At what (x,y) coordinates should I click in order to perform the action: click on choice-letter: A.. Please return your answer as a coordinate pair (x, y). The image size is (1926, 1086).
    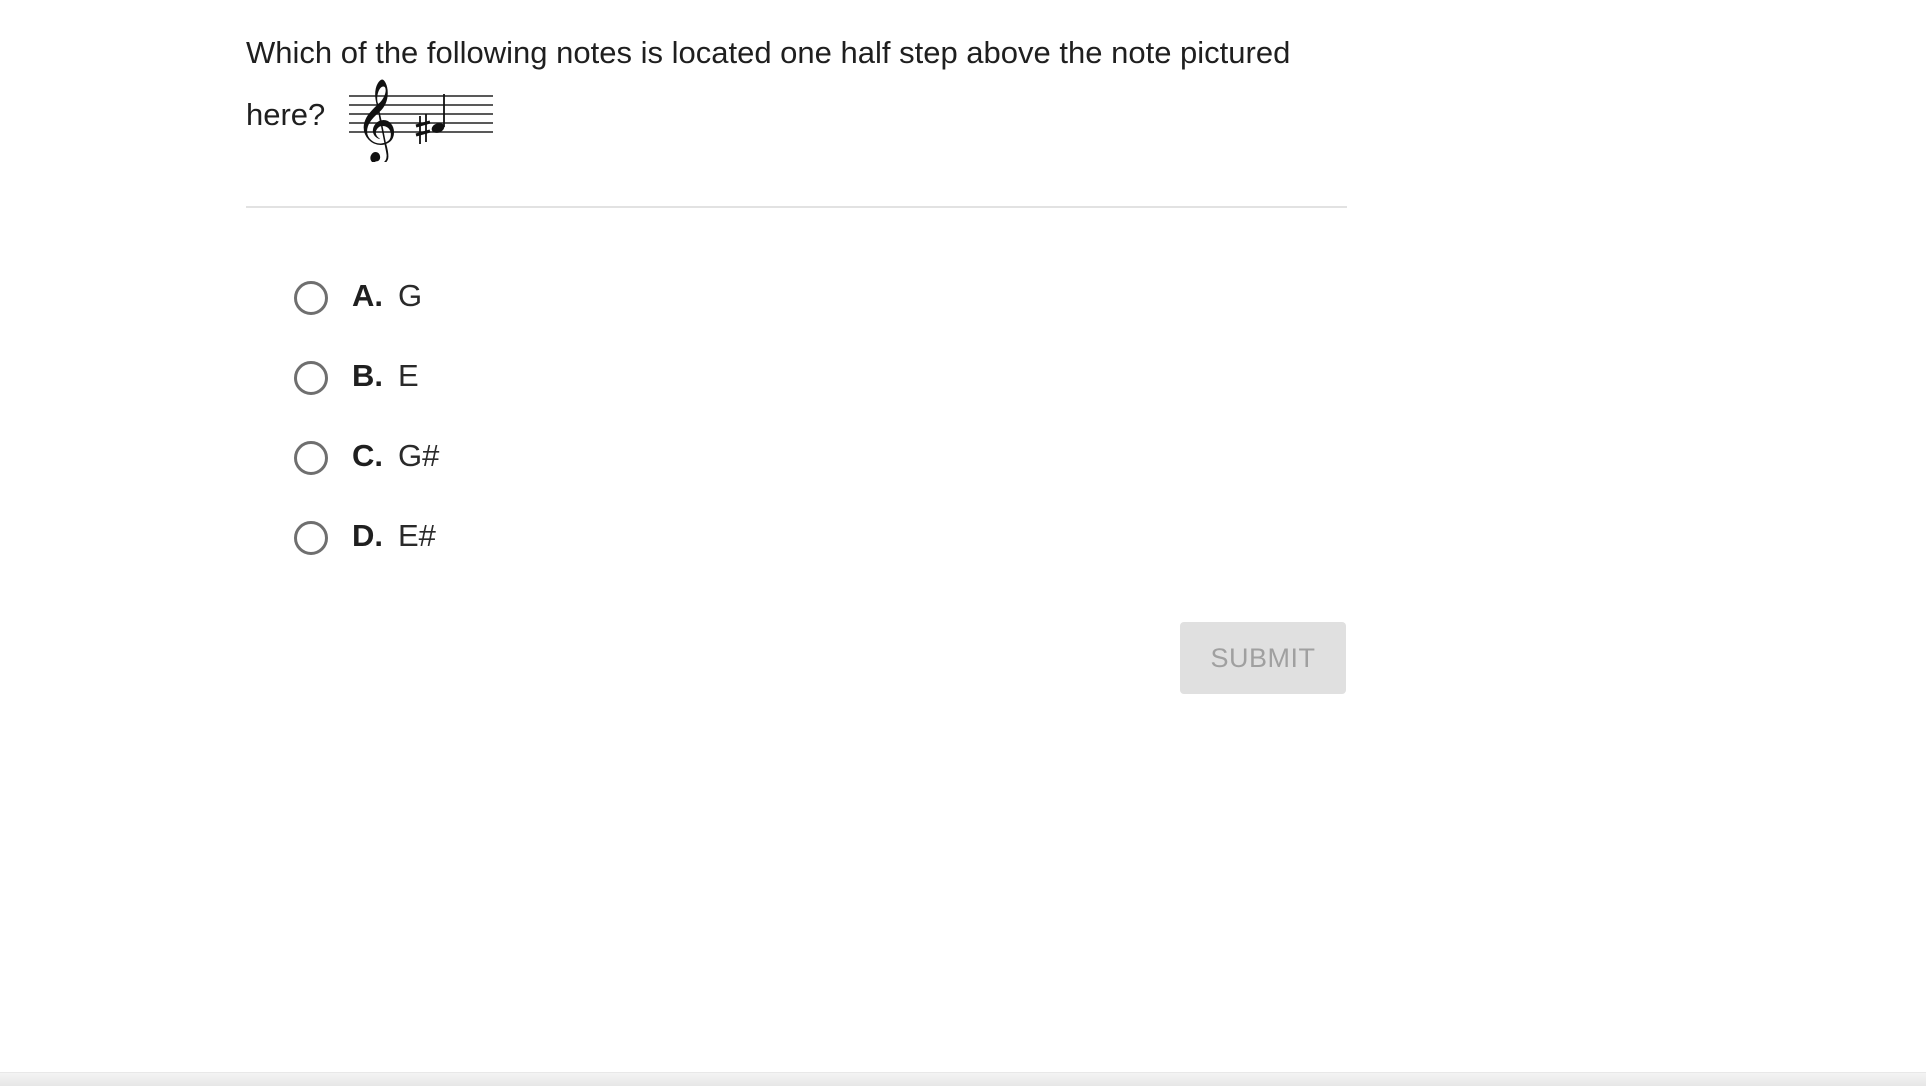
    Looking at the image, I should click on (367, 295).